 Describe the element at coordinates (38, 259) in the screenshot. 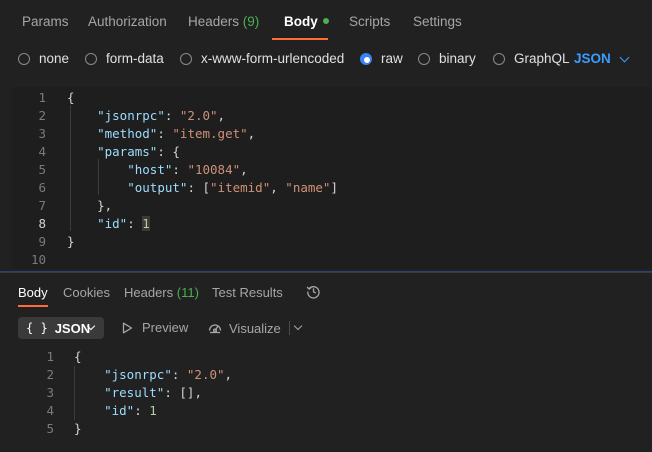

I see `line-number: 10` at that location.